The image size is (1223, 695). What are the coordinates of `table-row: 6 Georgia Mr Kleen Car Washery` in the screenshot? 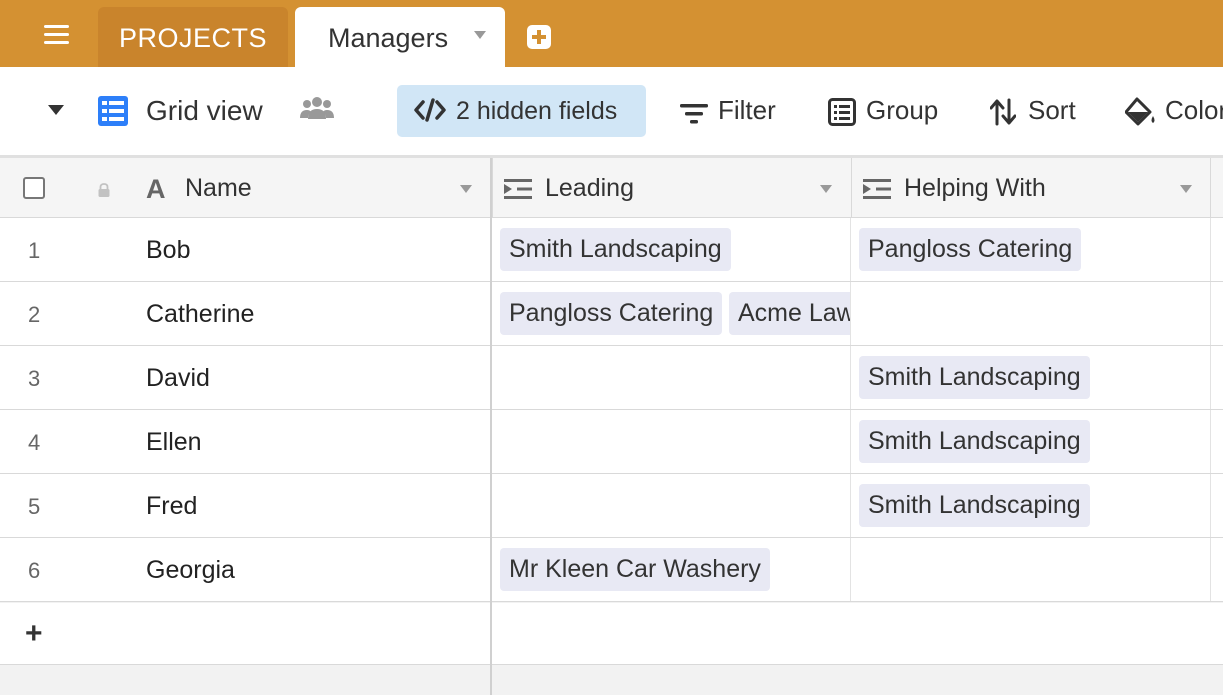 It's located at (611, 570).